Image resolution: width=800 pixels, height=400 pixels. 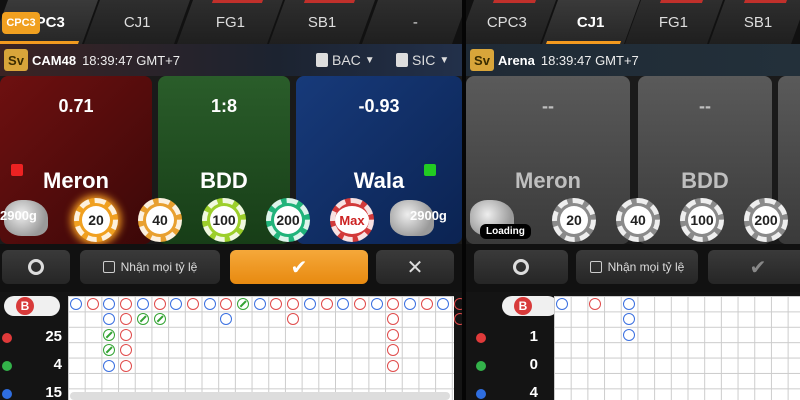 What do you see at coordinates (533, 364) in the screenshot?
I see `stat-value: 0` at bounding box center [533, 364].